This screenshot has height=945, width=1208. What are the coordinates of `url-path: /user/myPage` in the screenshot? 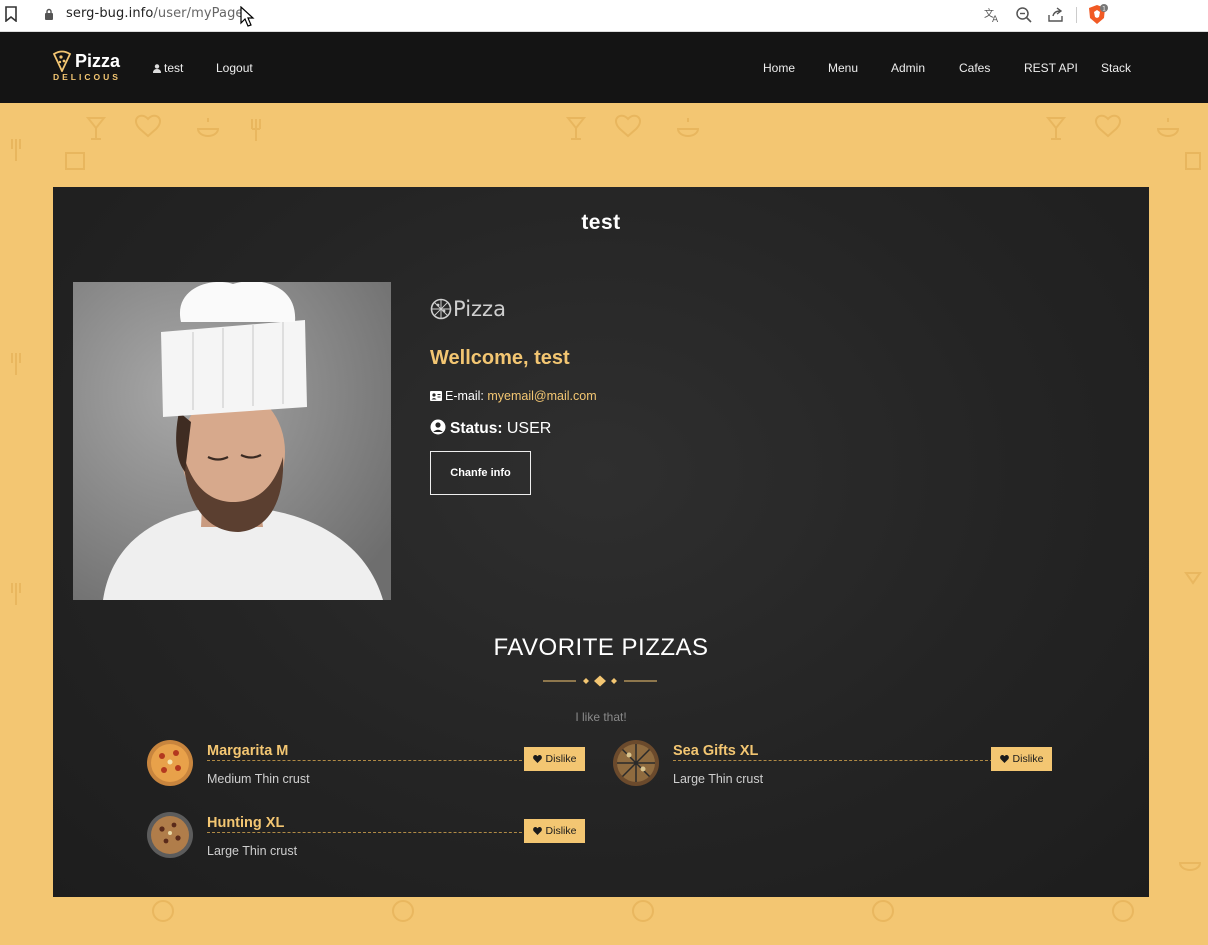 It's located at (198, 13).